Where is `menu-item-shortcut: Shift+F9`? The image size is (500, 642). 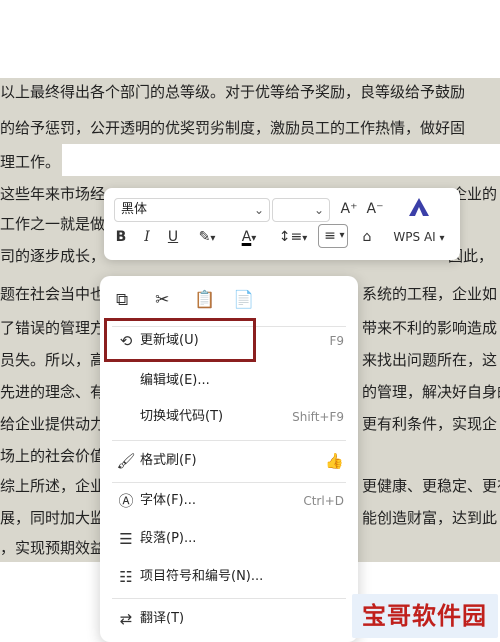
menu-item-shortcut: Shift+F9 is located at coordinates (318, 417).